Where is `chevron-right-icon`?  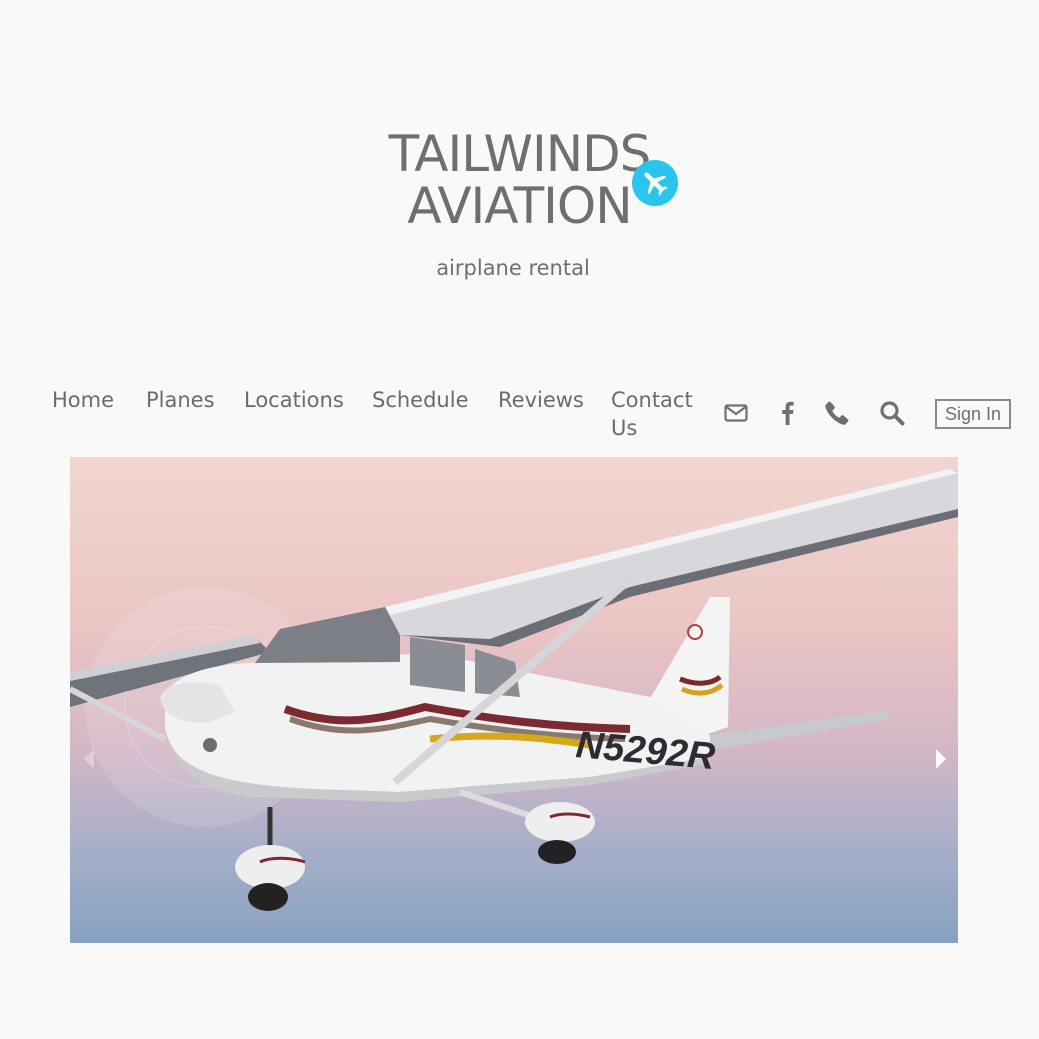
chevron-right-icon is located at coordinates (940, 759).